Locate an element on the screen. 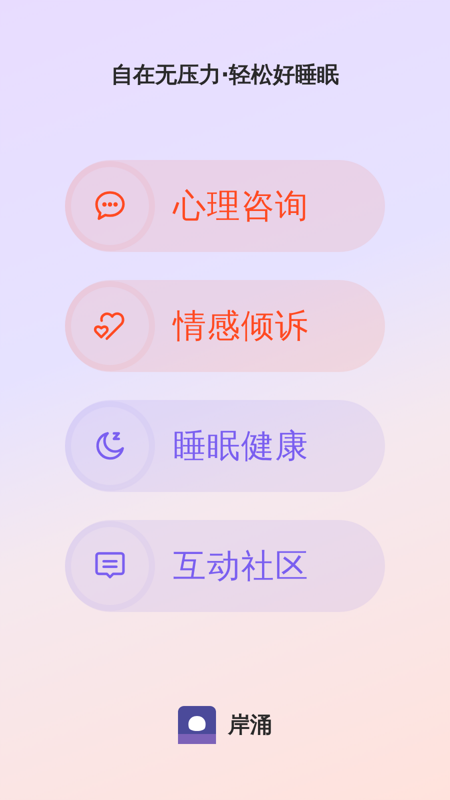 This screenshot has height=800, width=450. menu-button: 睡眠健康 is located at coordinates (225, 446).